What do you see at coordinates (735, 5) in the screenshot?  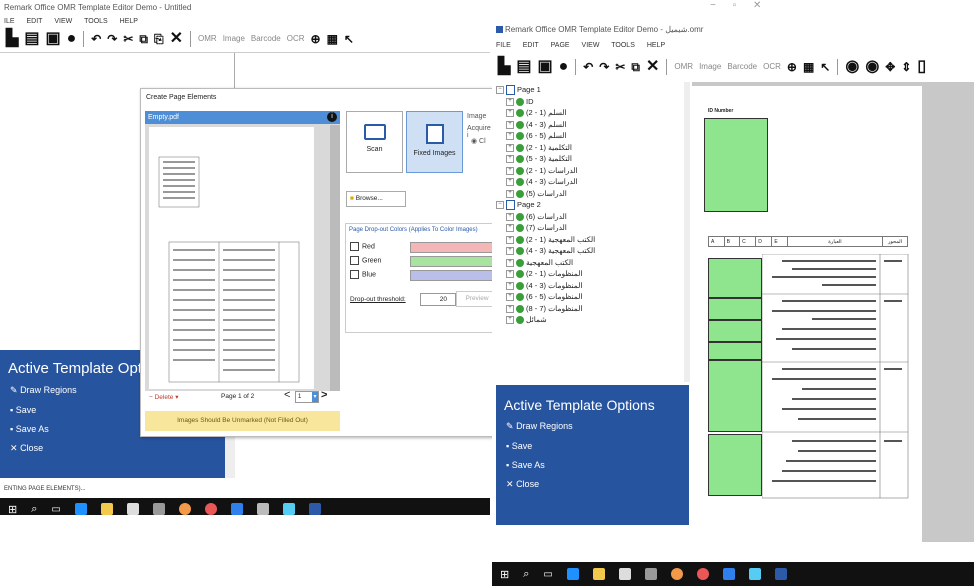 I see `maximize-icon: ▫` at bounding box center [735, 5].